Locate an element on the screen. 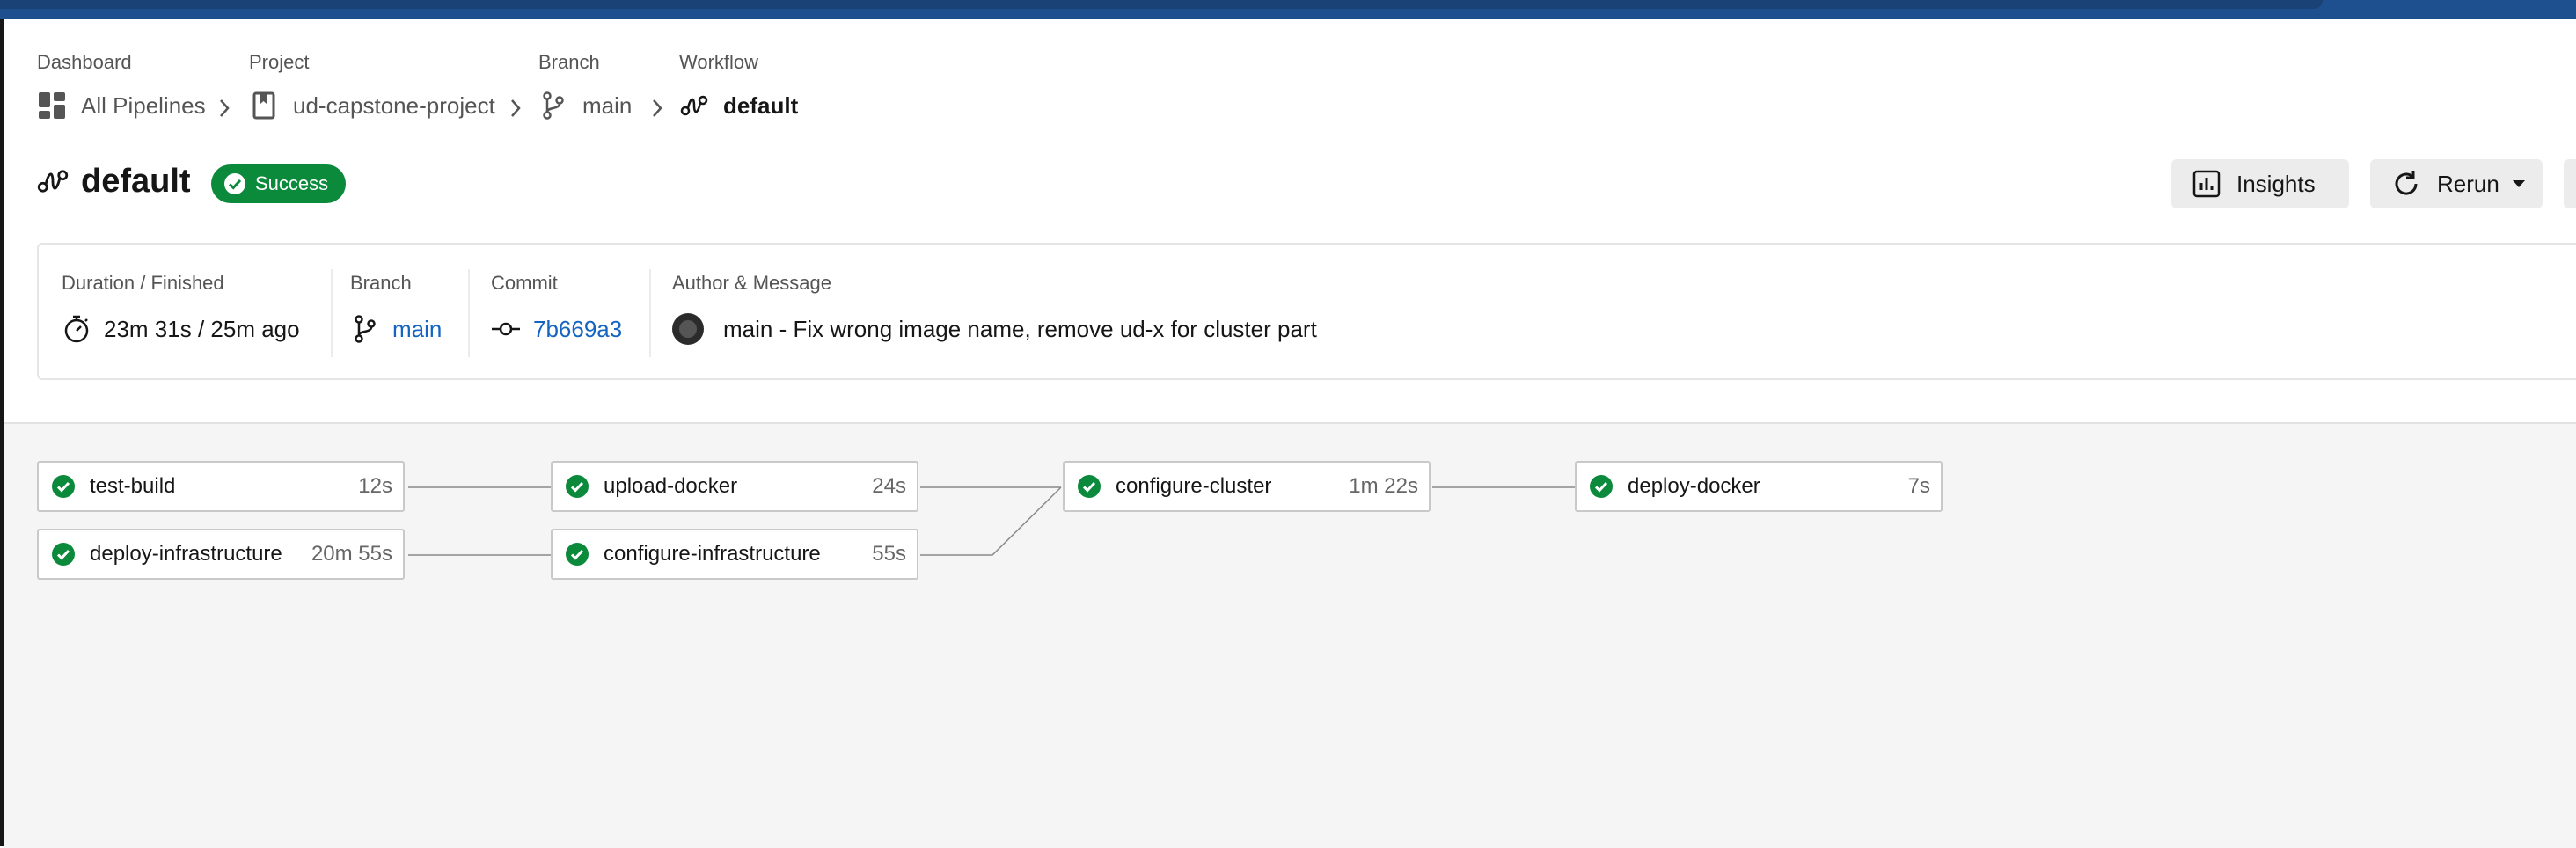  breadcrumb-value: main is located at coordinates (607, 106).